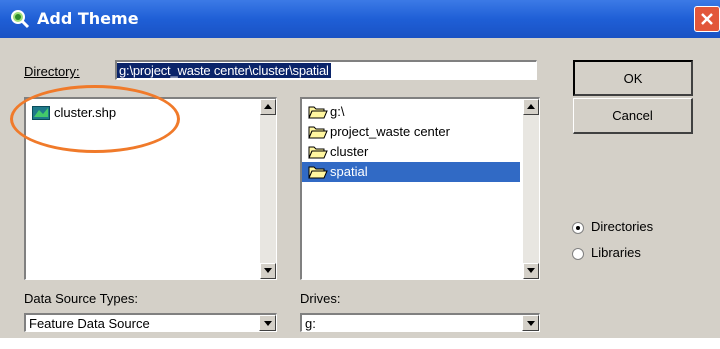  I want to click on folder-label: spatial, so click(349, 171).